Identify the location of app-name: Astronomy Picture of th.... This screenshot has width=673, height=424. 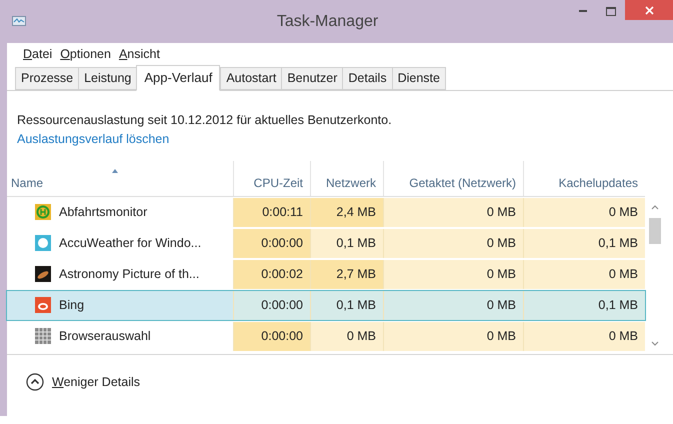
(129, 274).